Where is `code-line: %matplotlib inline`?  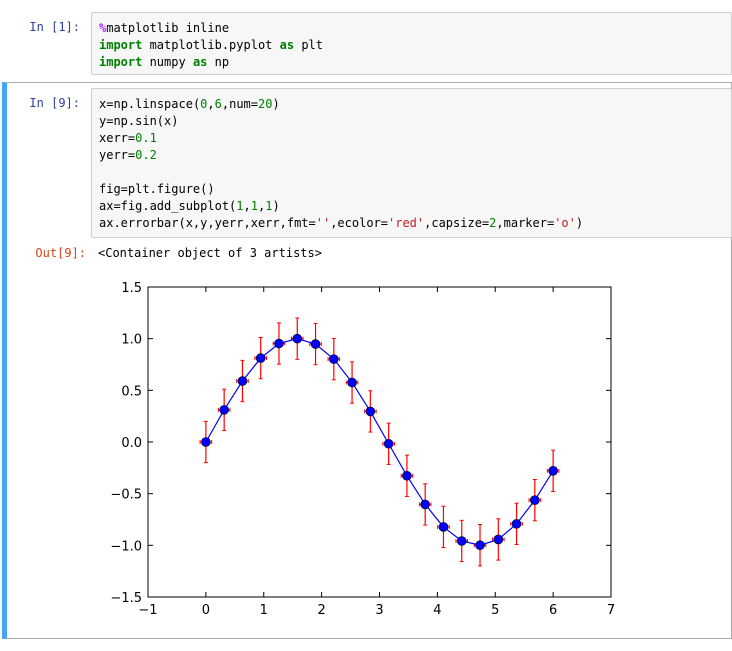
code-line: %matplotlib inline is located at coordinates (164, 28).